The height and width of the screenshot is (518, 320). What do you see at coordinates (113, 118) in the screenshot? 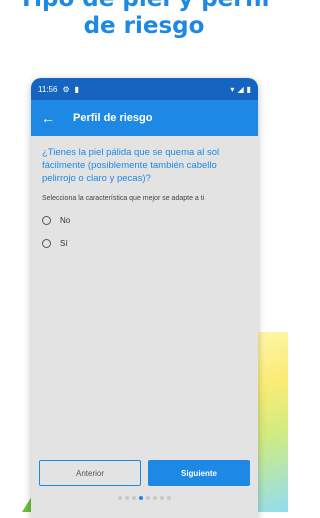
I see `page-title: Perfil de riesgo` at bounding box center [113, 118].